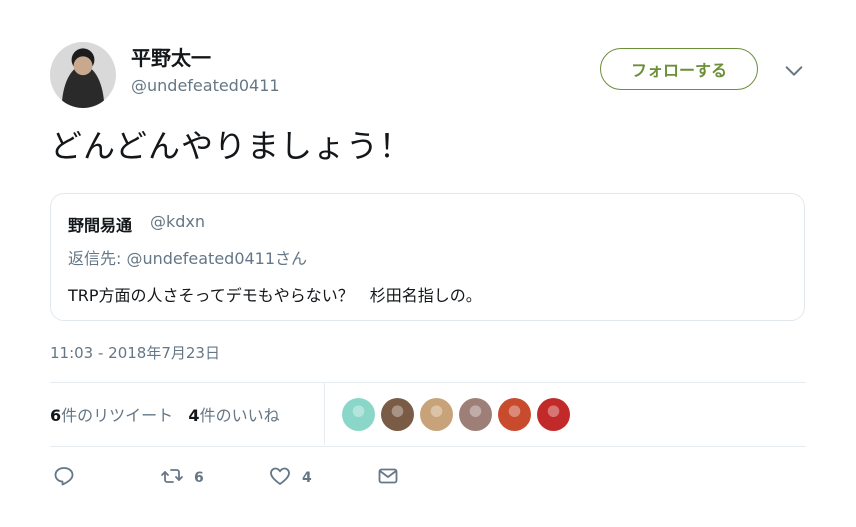  I want to click on chevron-down-icon, so click(794, 71).